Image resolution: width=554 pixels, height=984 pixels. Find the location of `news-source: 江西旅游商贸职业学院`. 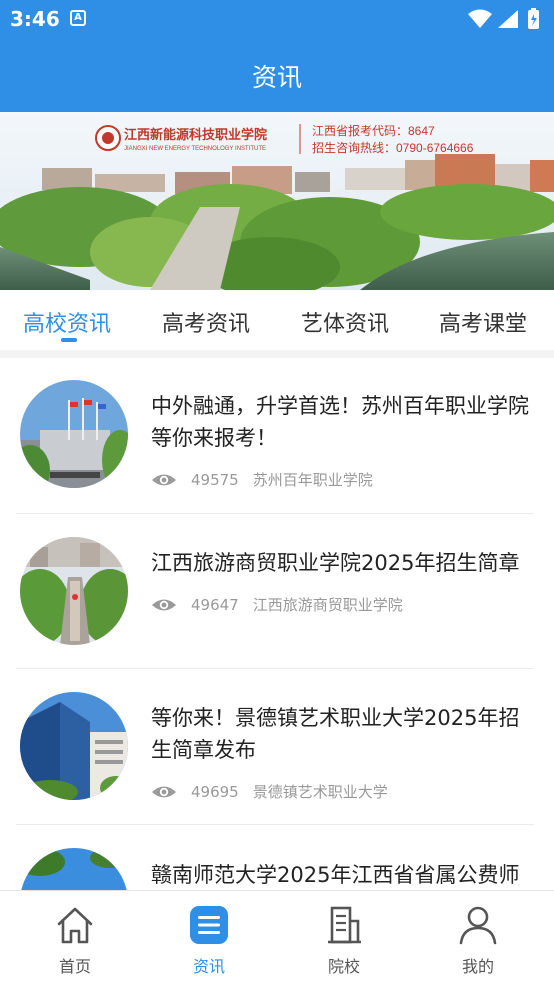

news-source: 江西旅游商贸职业学院 is located at coordinates (327, 605).